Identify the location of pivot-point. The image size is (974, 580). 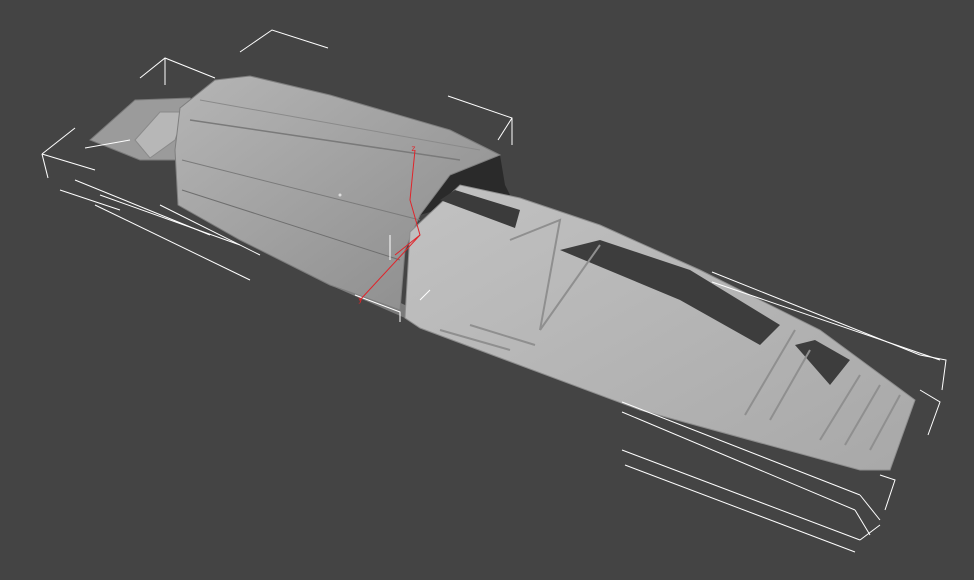
(340, 195).